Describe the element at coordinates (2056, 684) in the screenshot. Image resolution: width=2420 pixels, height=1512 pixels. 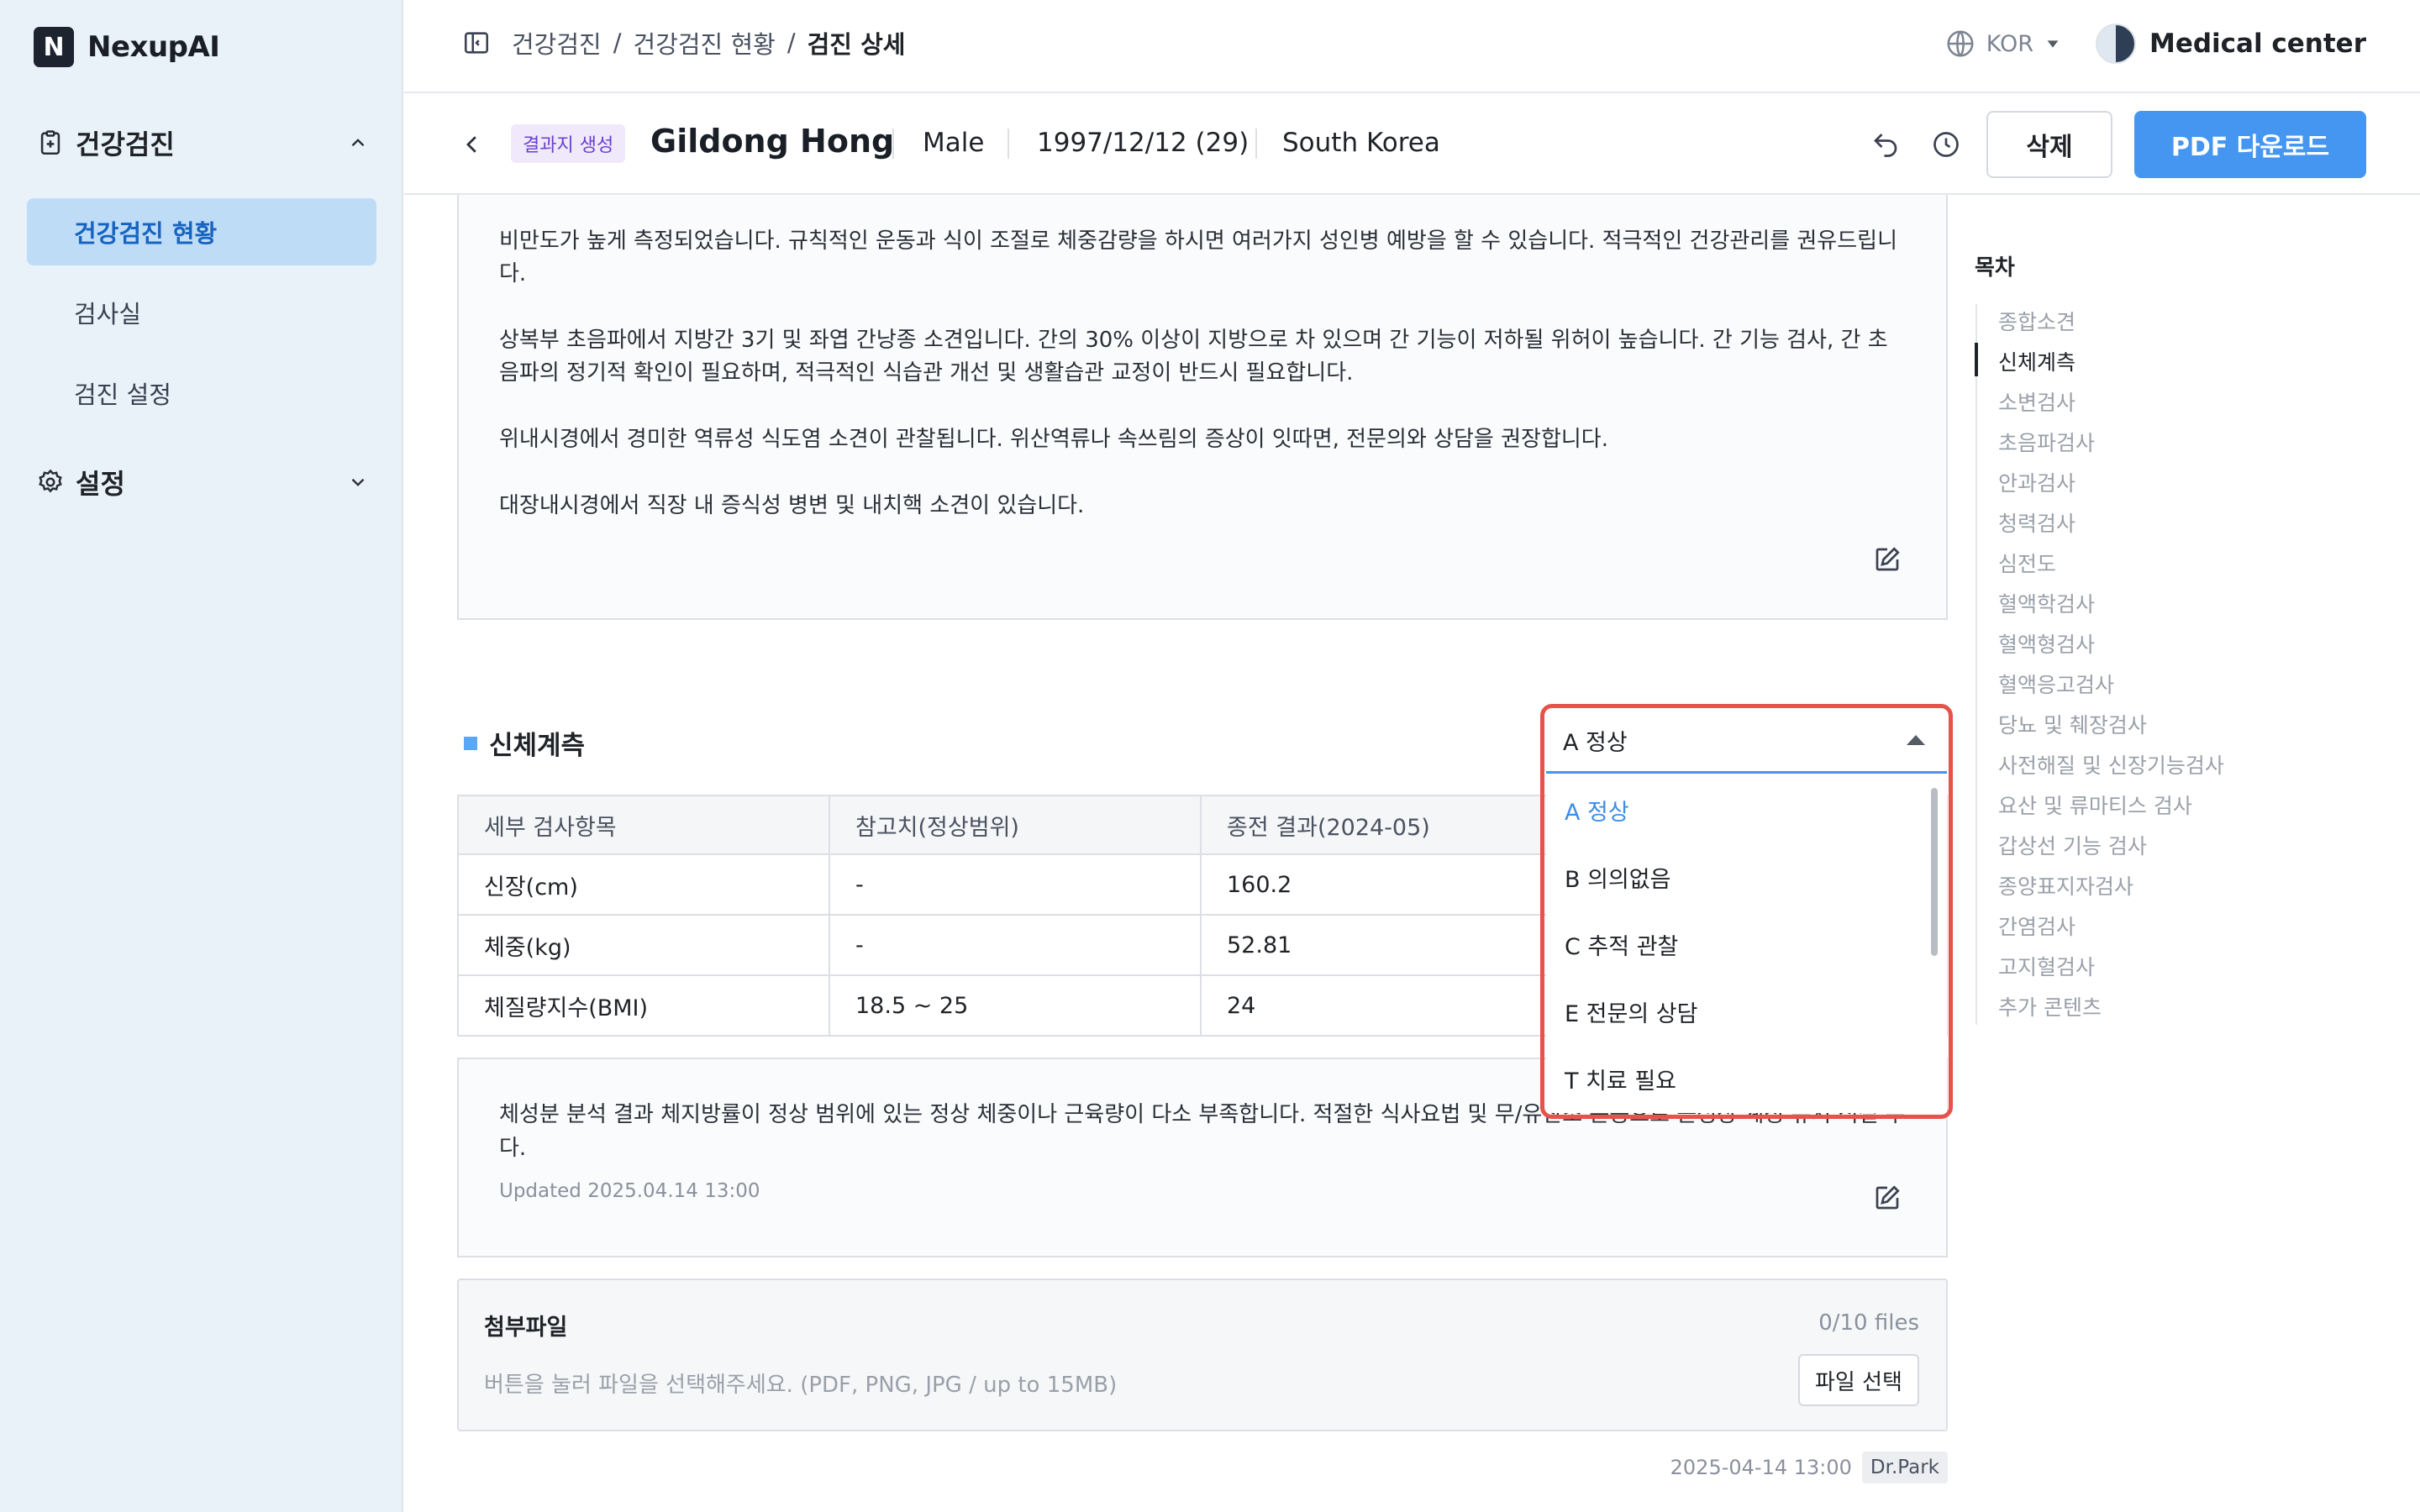
I see `toc-item: 혈액응고검사` at that location.